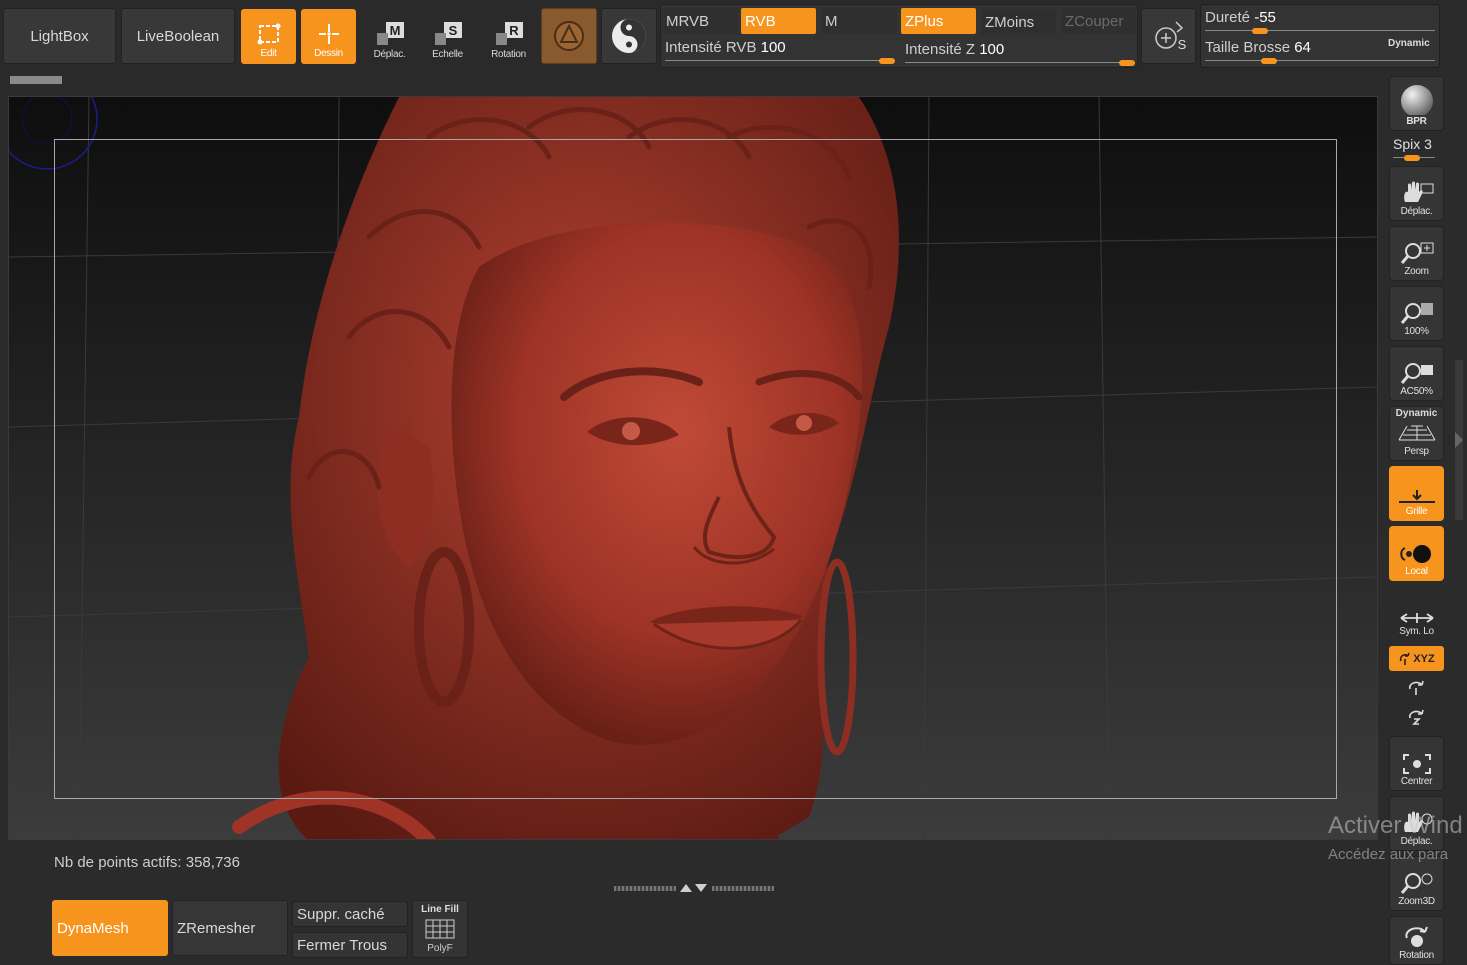 The width and height of the screenshot is (1467, 965). Describe the element at coordinates (629, 36) in the screenshot. I see `texture-button` at that location.